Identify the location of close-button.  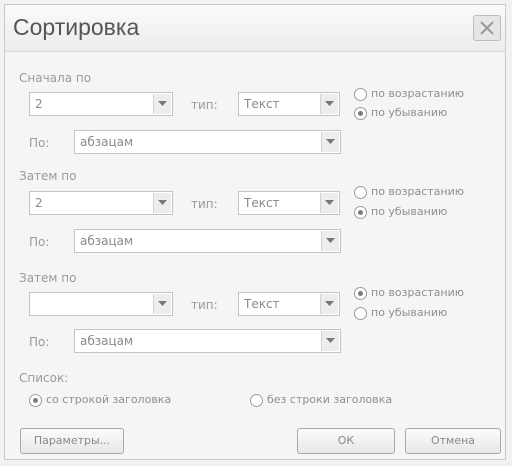
(487, 28).